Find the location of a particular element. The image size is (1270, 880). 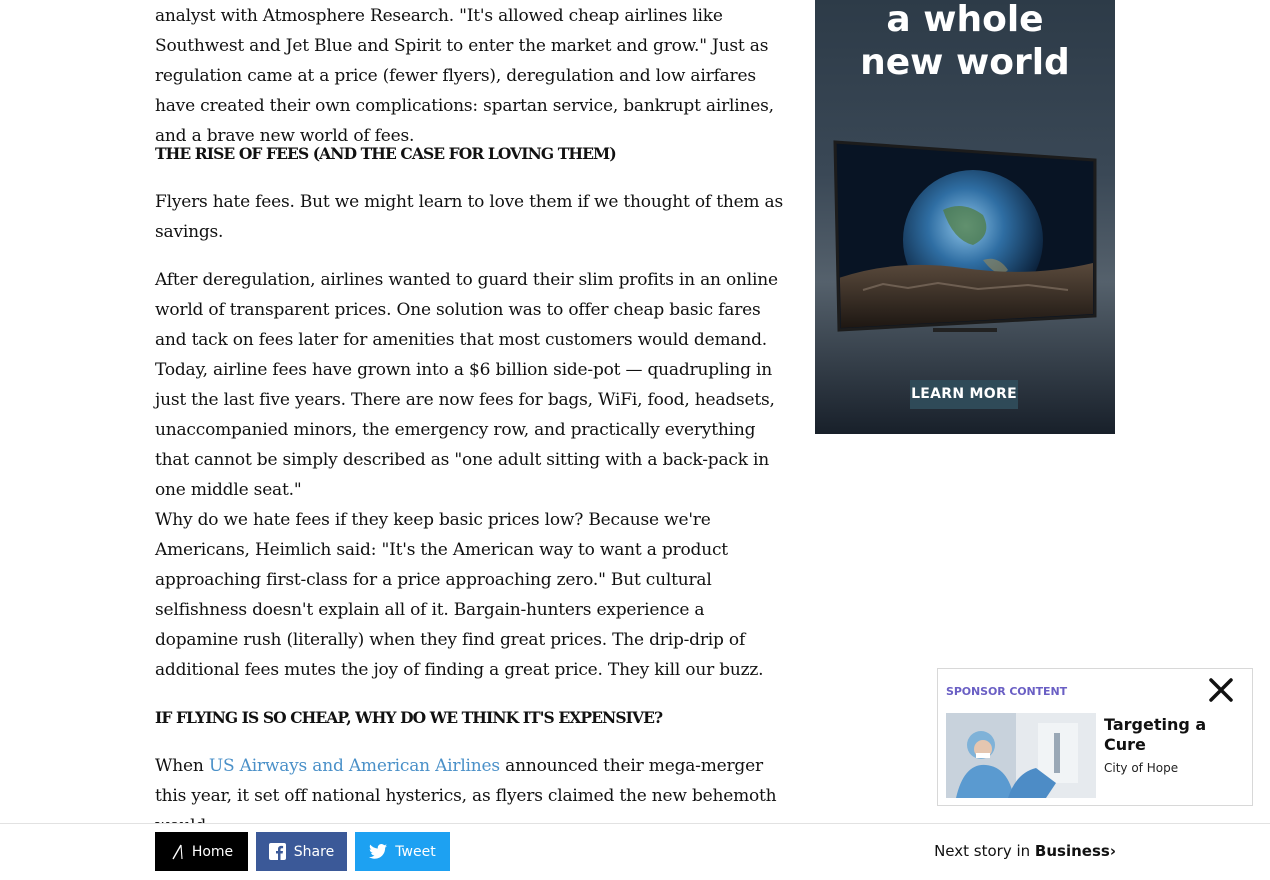

close-icon is located at coordinates (1221, 690).